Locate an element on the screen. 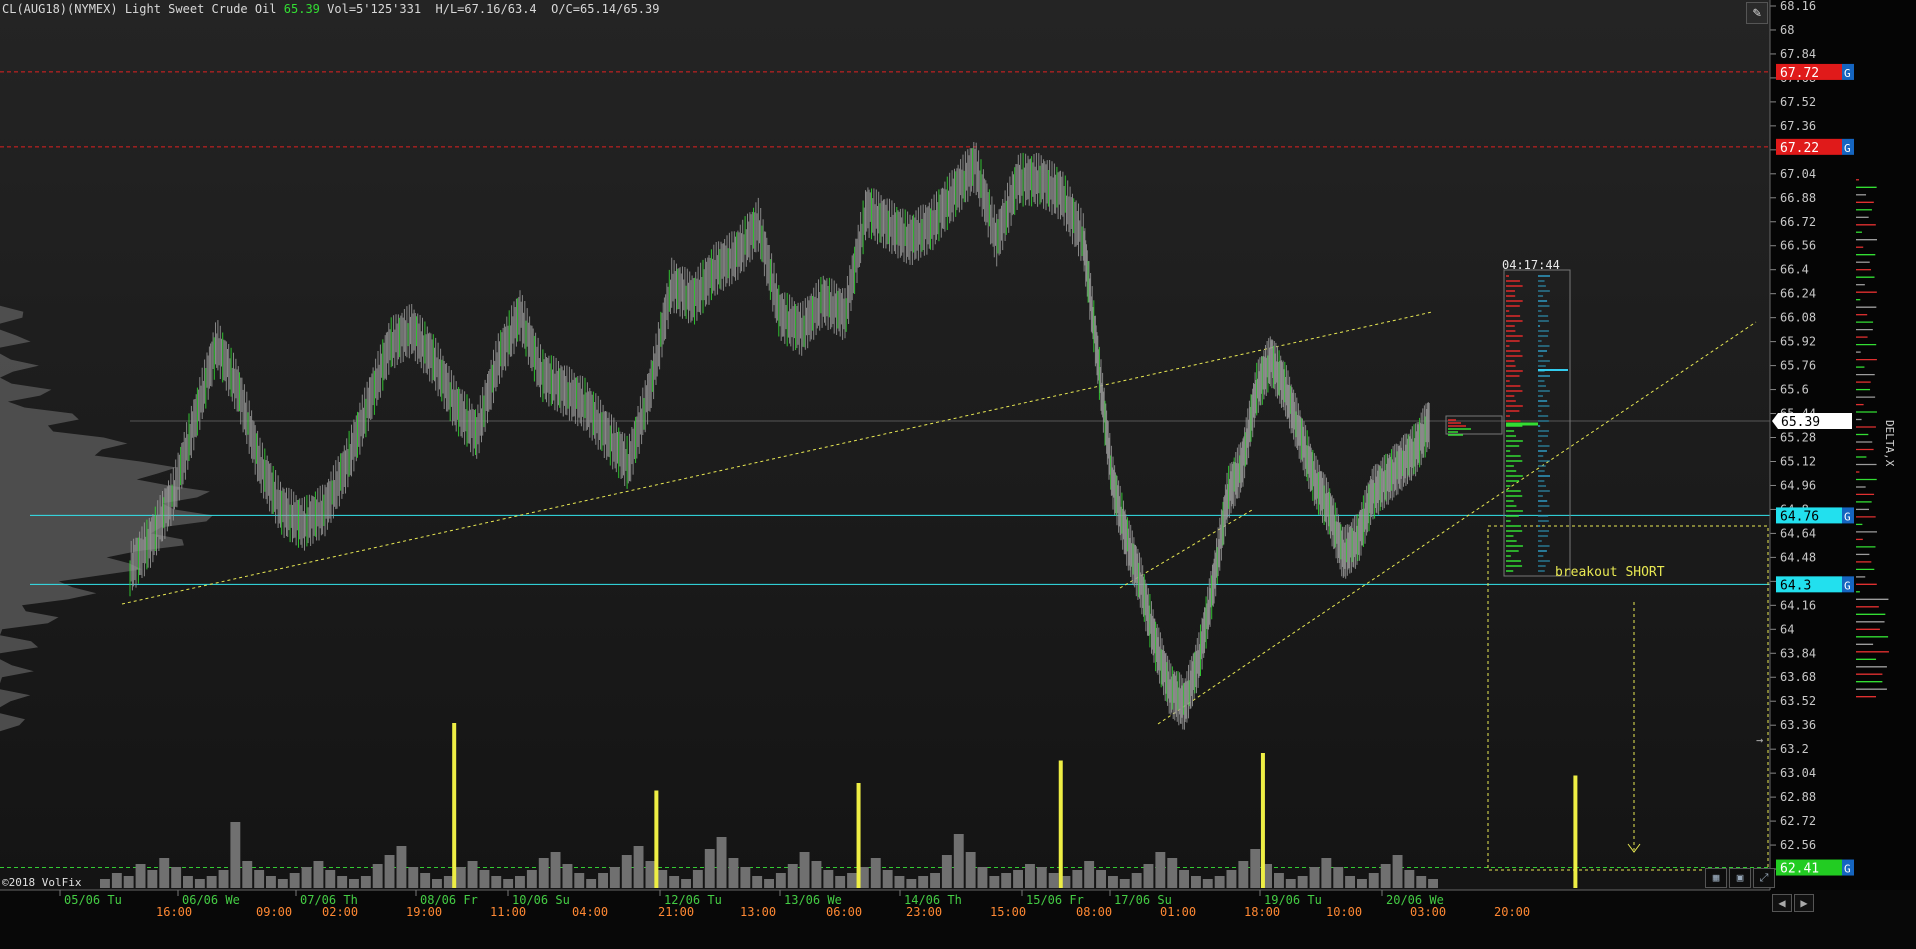 The width and height of the screenshot is (1916, 949). time-label: 18:00 is located at coordinates (1262, 912).